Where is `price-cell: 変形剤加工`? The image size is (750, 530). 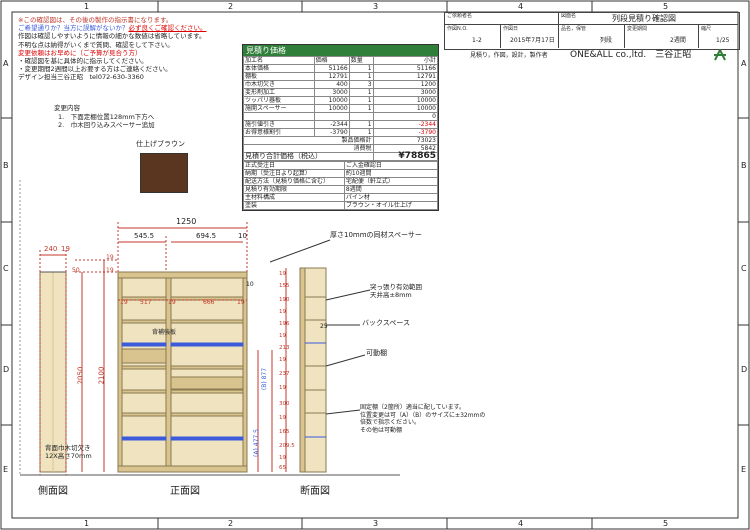 price-cell: 変形剤加工 is located at coordinates (279, 92).